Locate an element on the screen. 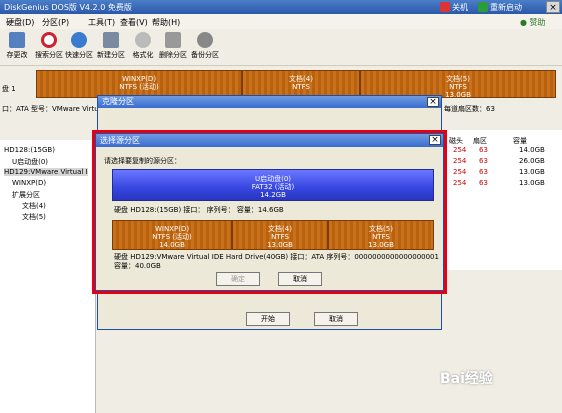  partition-block-doc4: 文档(4) NTFS is located at coordinates (301, 84).